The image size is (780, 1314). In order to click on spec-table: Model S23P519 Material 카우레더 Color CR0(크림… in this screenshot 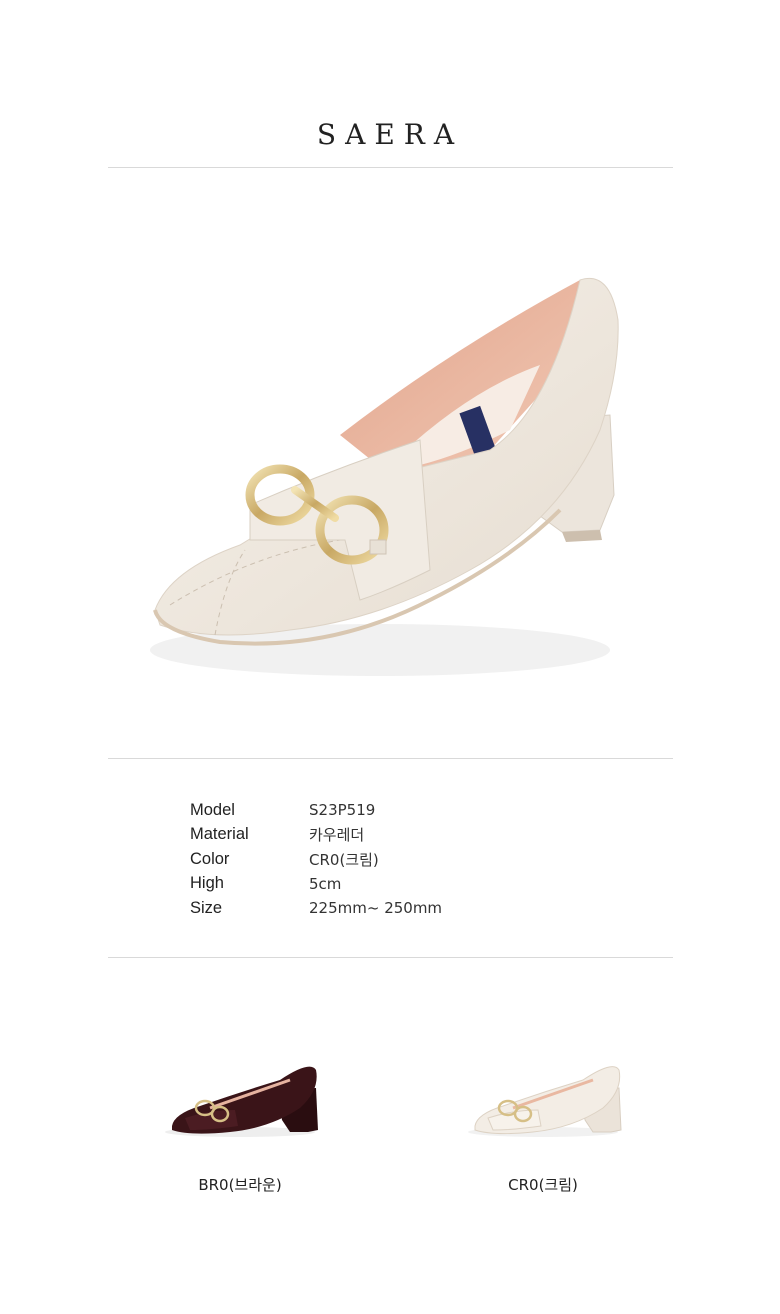, I will do `click(316, 859)`.